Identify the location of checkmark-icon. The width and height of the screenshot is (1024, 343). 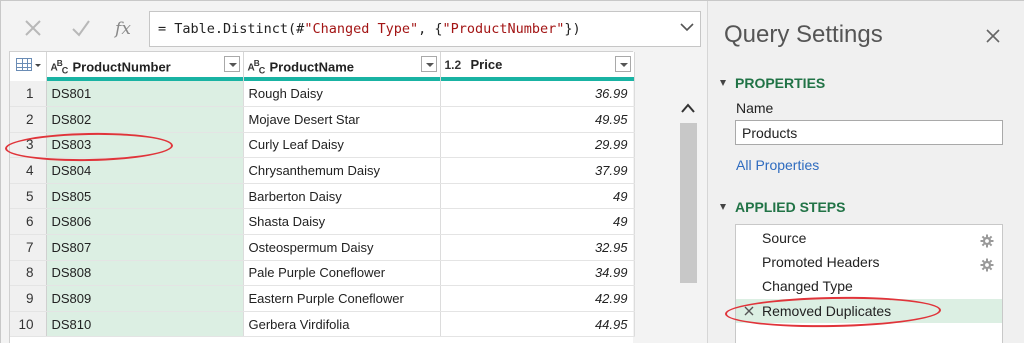
(81, 29).